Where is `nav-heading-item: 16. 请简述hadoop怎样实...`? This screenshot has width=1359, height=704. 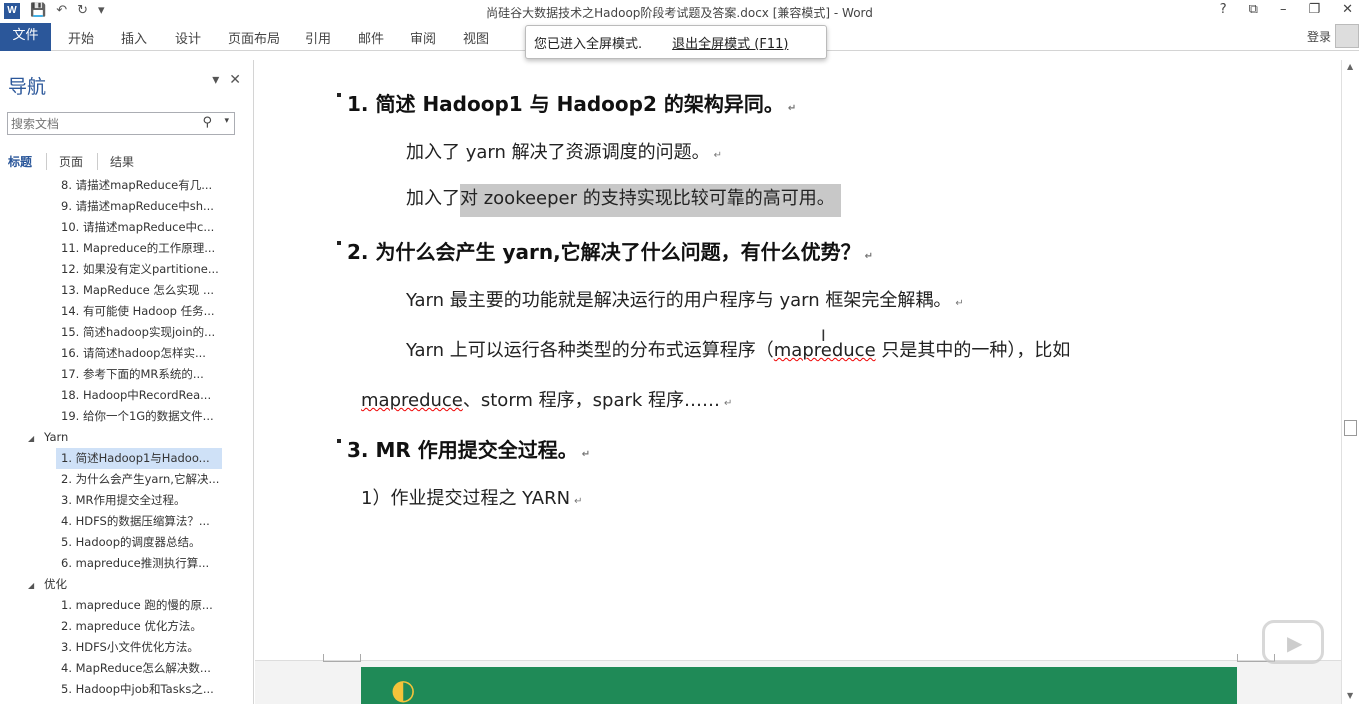
nav-heading-item: 16. 请简述hadoop怎样实... is located at coordinates (115, 353).